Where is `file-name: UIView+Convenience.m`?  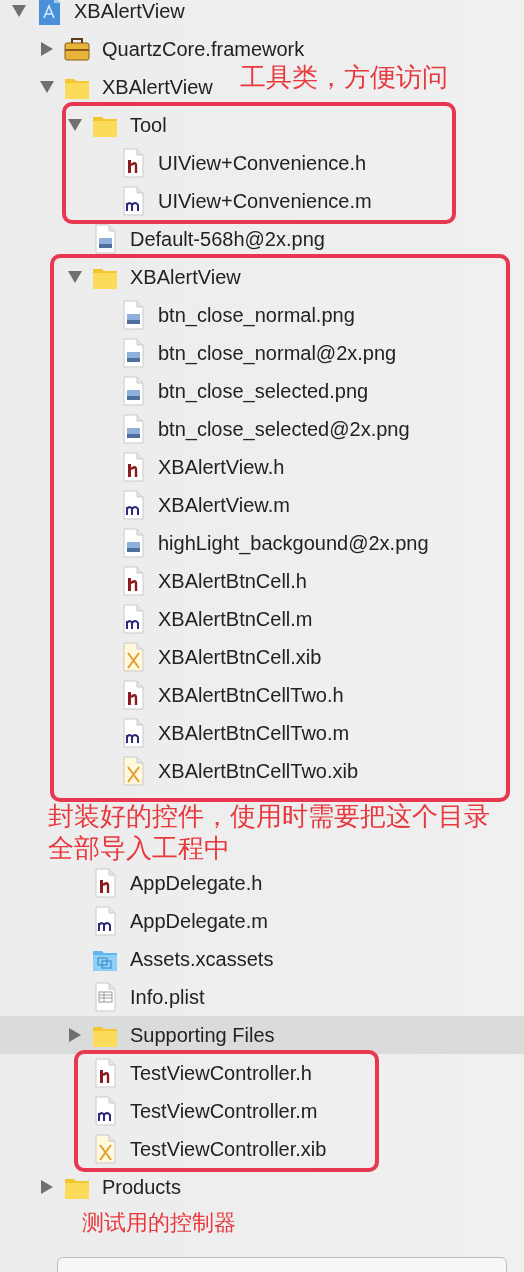 file-name: UIView+Convenience.m is located at coordinates (265, 201).